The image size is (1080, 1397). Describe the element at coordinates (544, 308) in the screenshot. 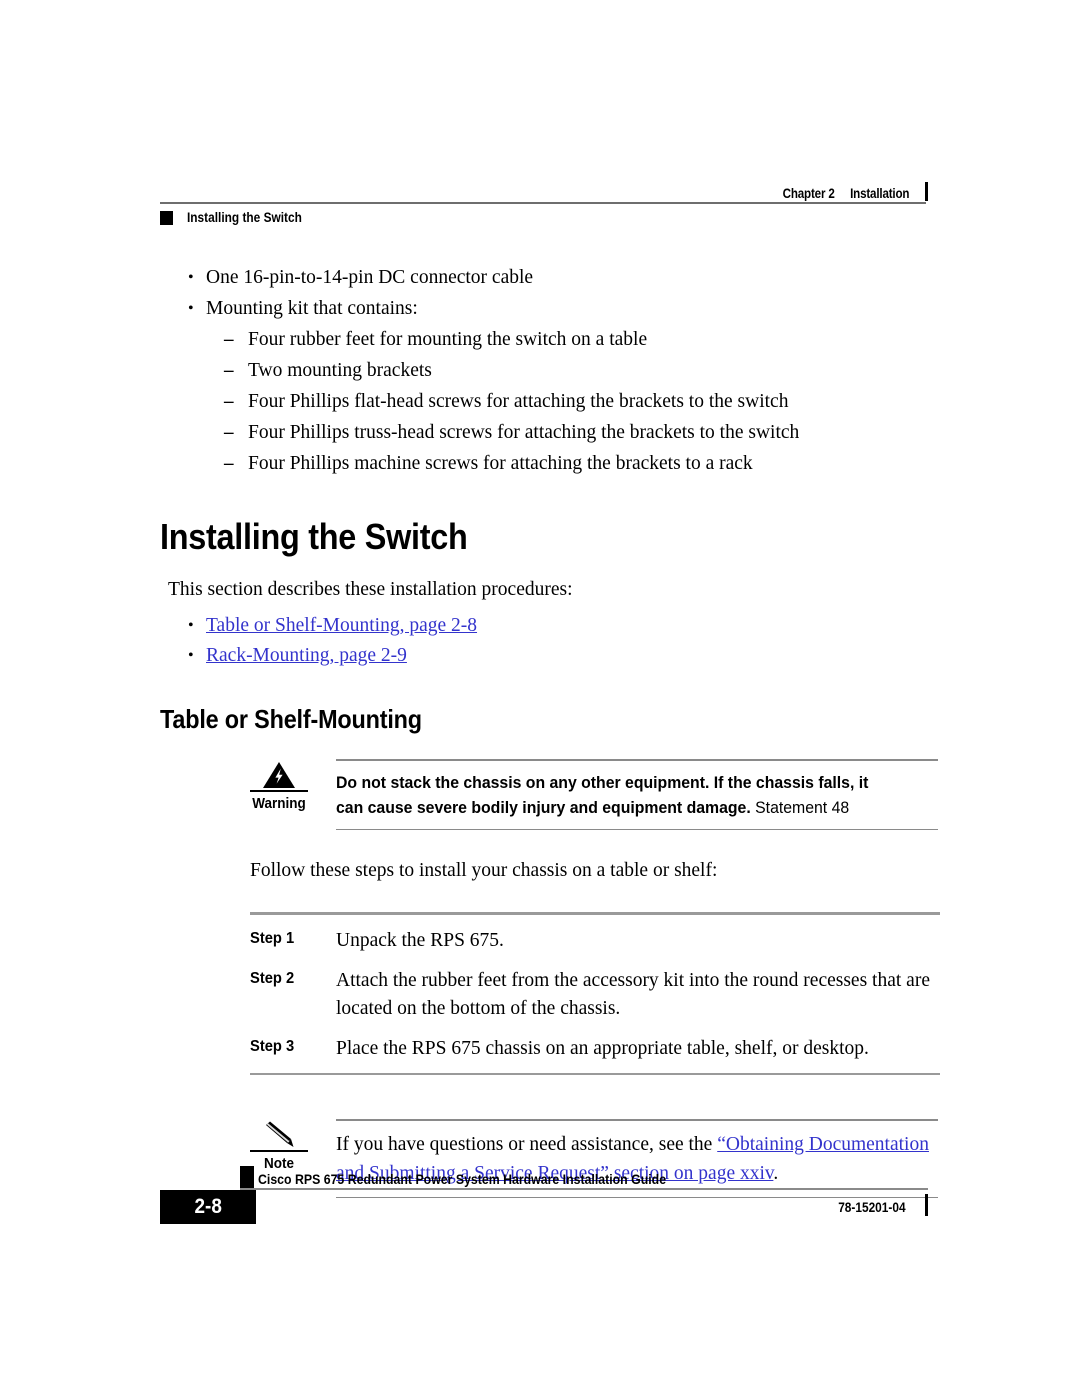

I see `list-item: Mounting kit that contains:` at that location.